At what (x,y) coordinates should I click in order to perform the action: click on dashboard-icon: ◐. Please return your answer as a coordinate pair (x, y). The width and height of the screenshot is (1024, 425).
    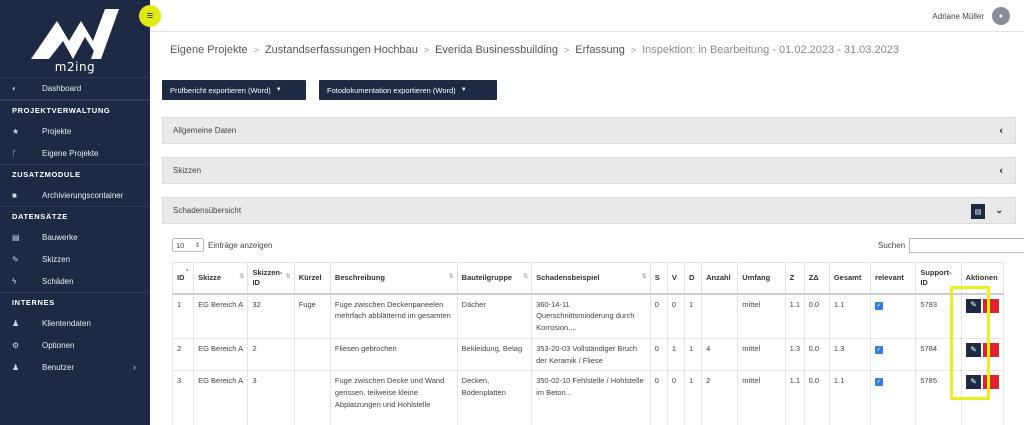
    Looking at the image, I should click on (14, 88).